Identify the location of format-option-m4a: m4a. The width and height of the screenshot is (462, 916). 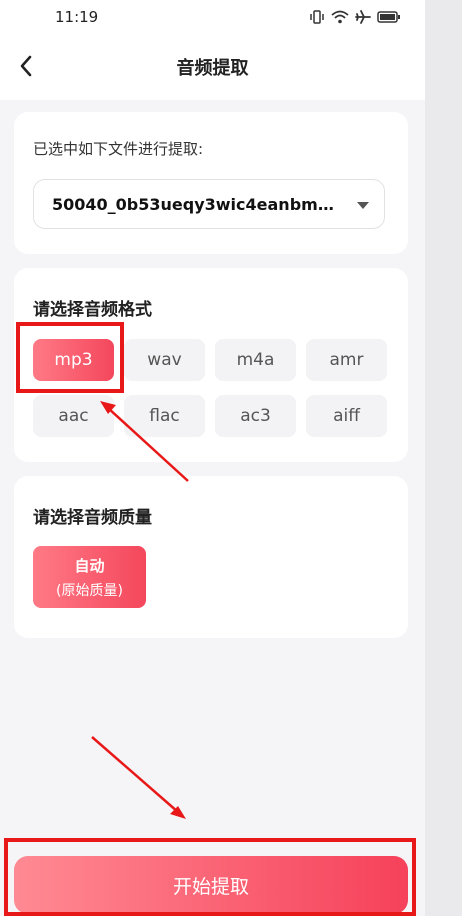
(255, 360).